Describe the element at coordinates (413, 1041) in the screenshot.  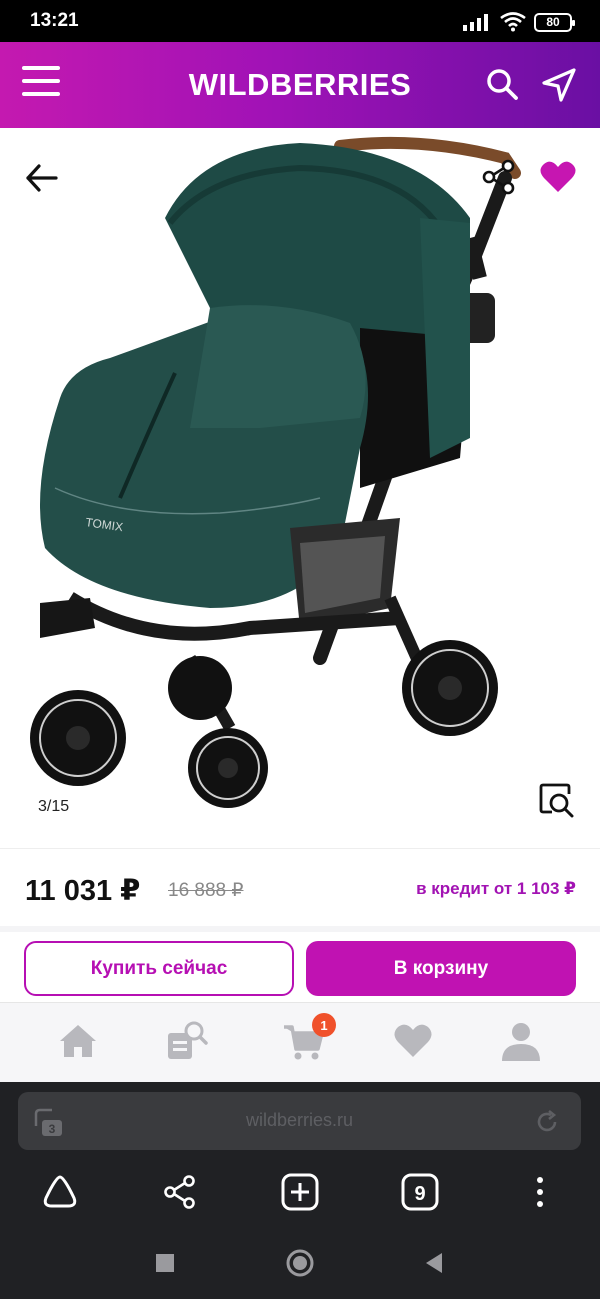
I see `favorites-heart-icon` at that location.